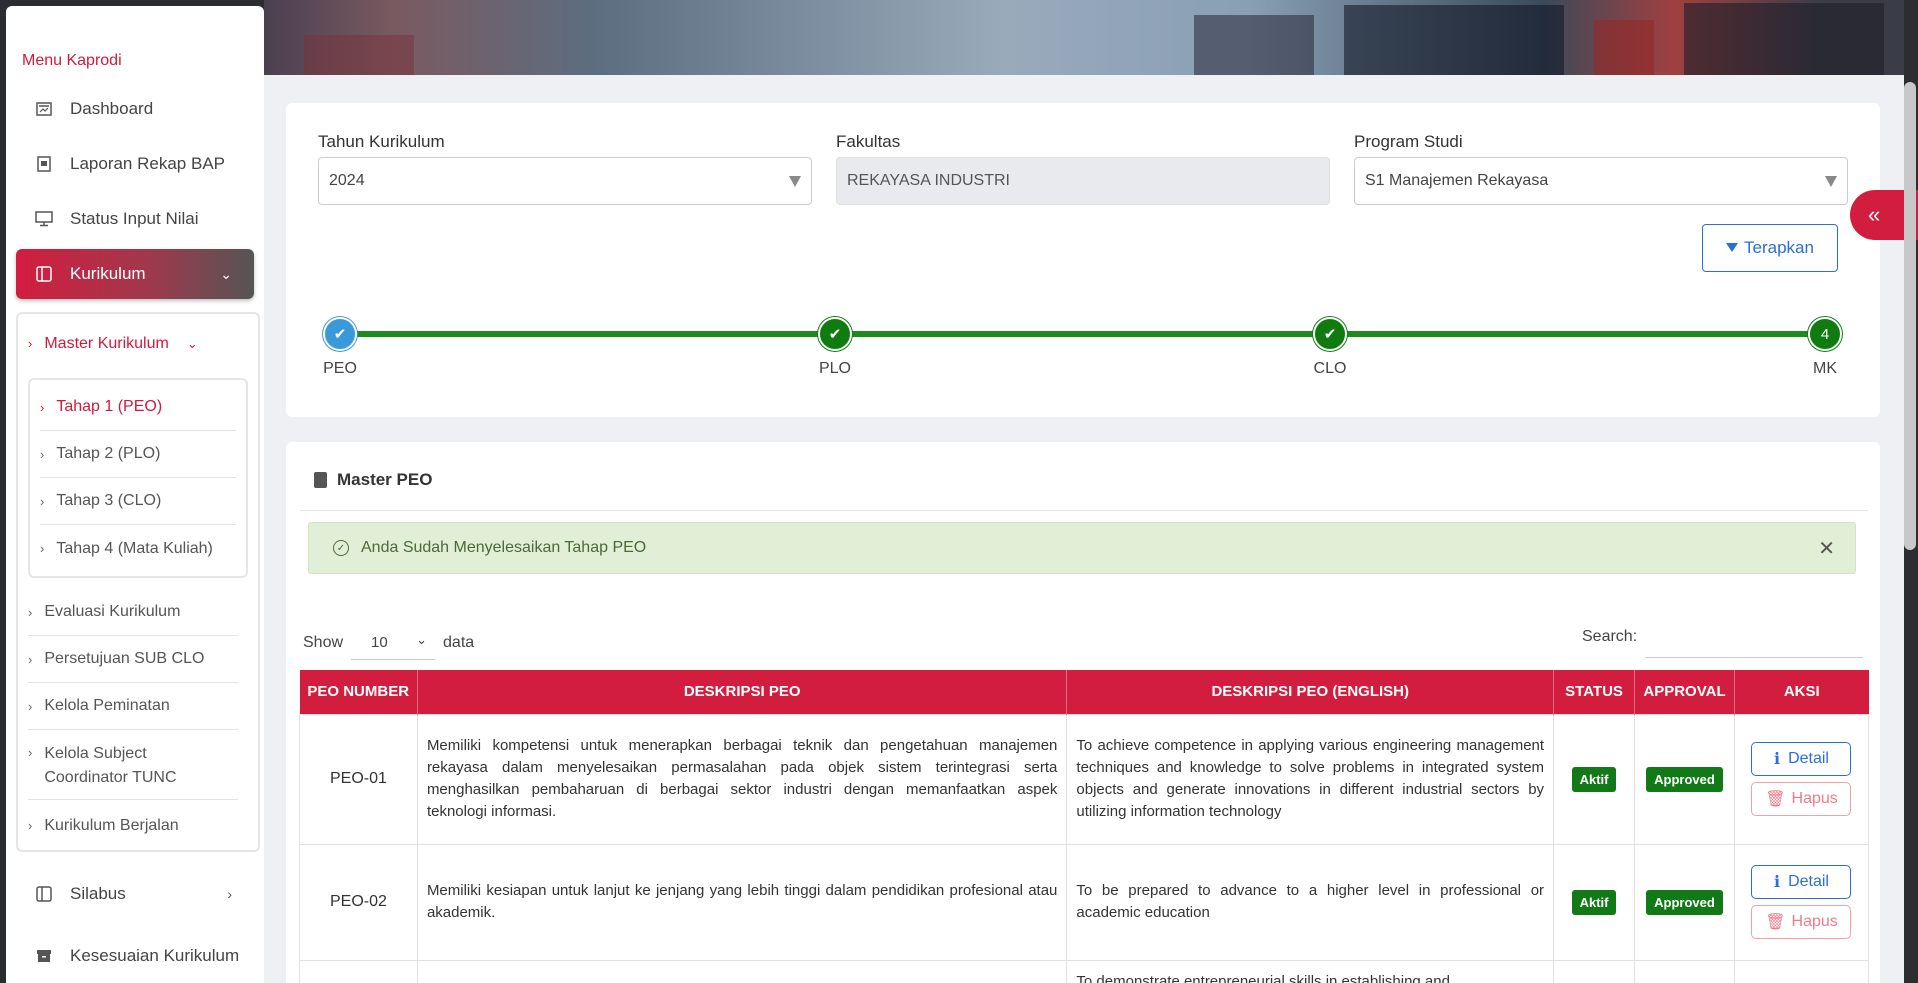  I want to click on sidebar-item-kurikulum: Kurikulum ⌄, so click(135, 274).